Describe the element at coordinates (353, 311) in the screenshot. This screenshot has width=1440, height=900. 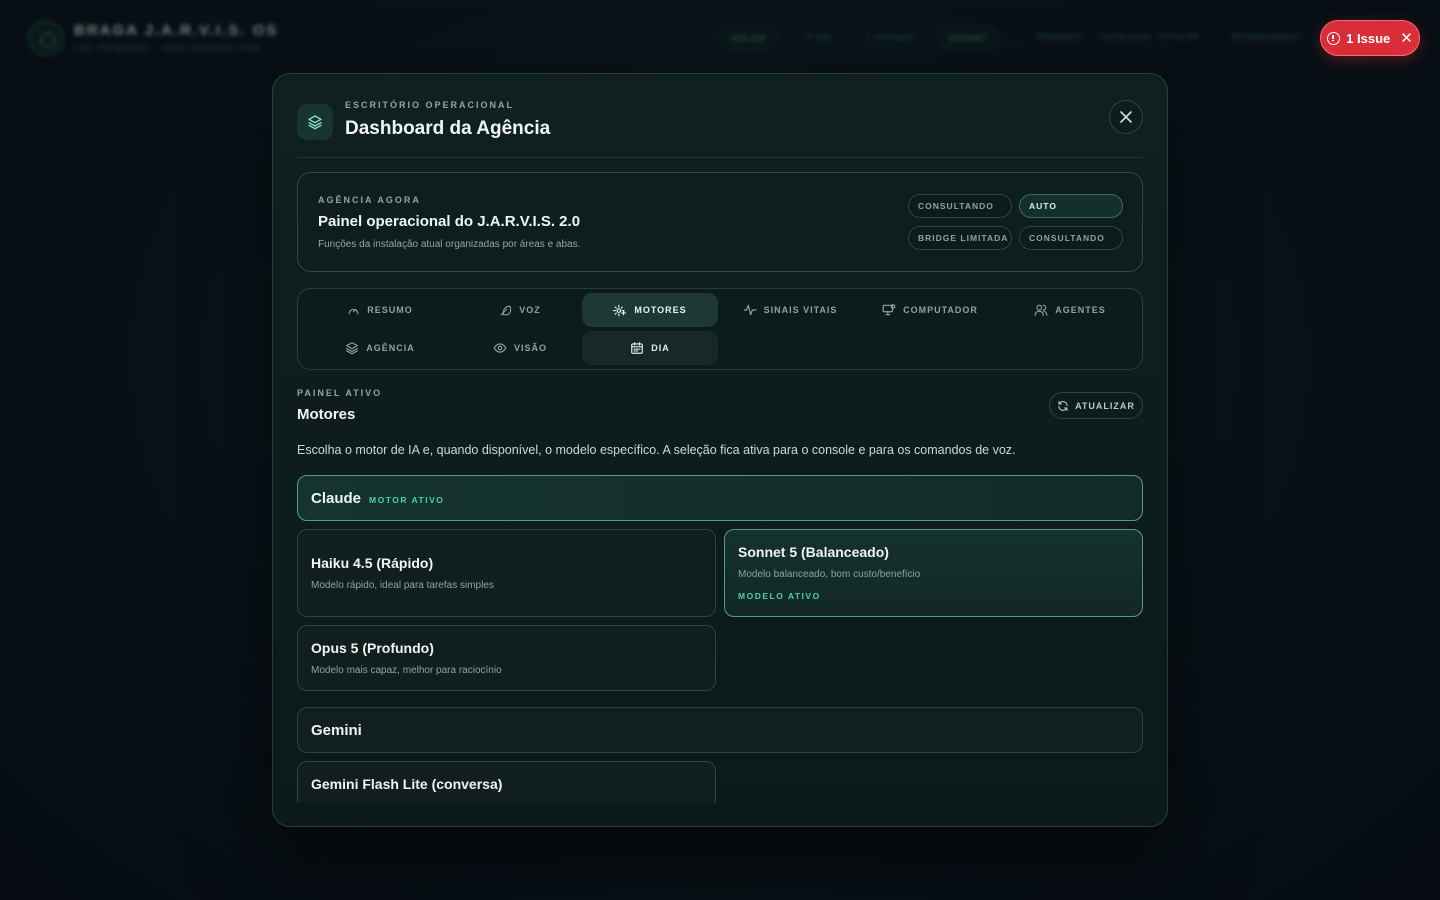
I see `gauge-icon` at that location.